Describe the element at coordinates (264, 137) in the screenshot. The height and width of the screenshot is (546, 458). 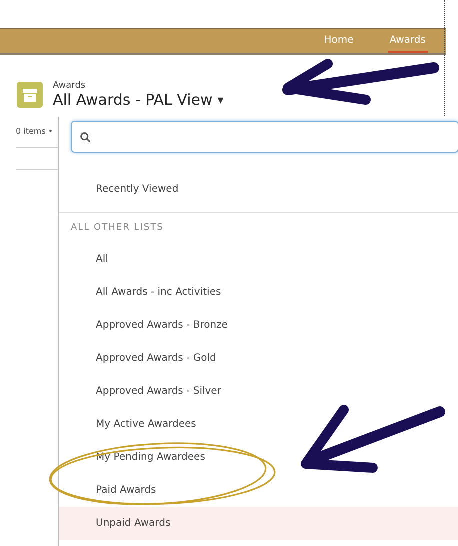
I see `search-field` at that location.